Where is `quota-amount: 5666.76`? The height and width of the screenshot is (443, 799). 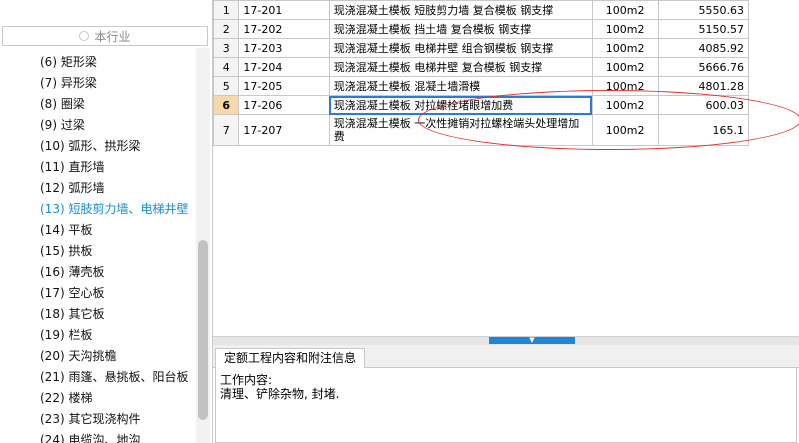 quota-amount: 5666.76 is located at coordinates (703, 67).